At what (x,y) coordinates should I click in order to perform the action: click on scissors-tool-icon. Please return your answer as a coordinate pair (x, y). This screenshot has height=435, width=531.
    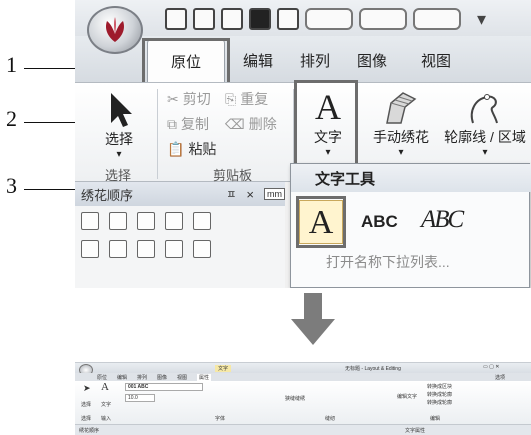
    Looking at the image, I should click on (174, 249).